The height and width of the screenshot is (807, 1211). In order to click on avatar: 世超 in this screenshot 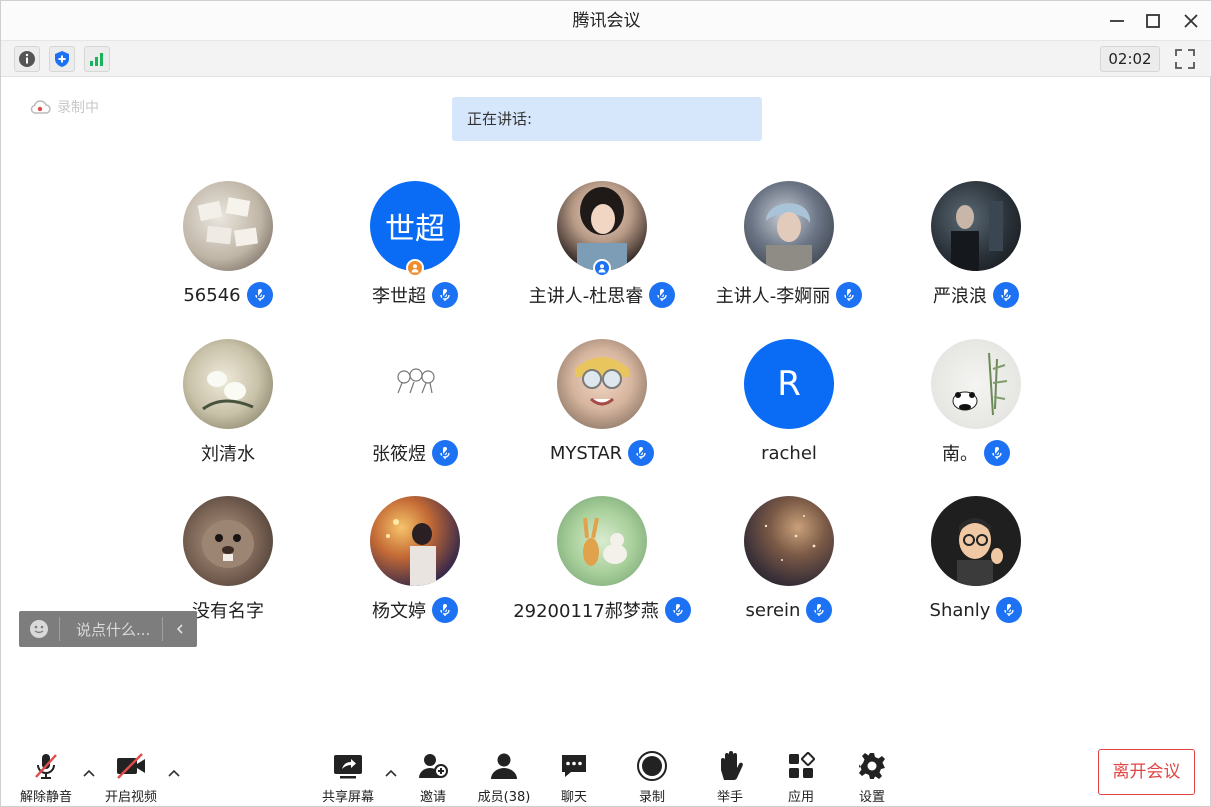, I will do `click(415, 226)`.